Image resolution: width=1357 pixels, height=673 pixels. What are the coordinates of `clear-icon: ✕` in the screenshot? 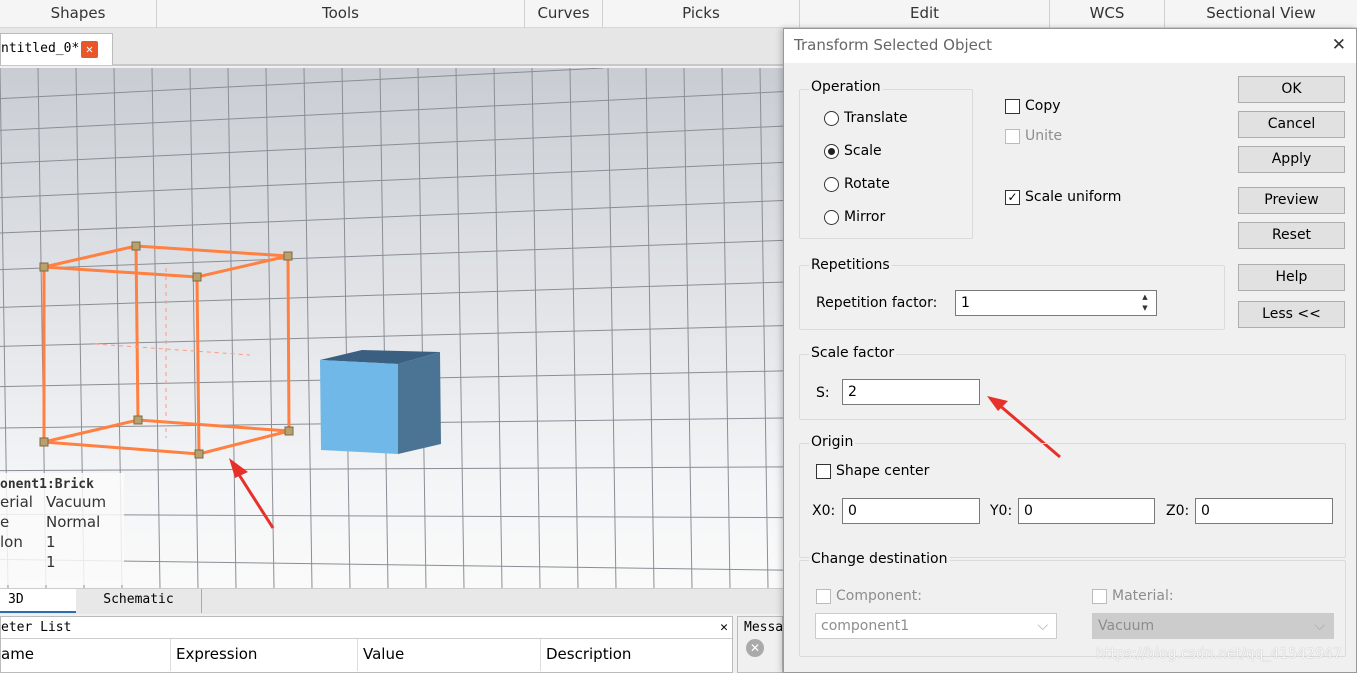 It's located at (755, 648).